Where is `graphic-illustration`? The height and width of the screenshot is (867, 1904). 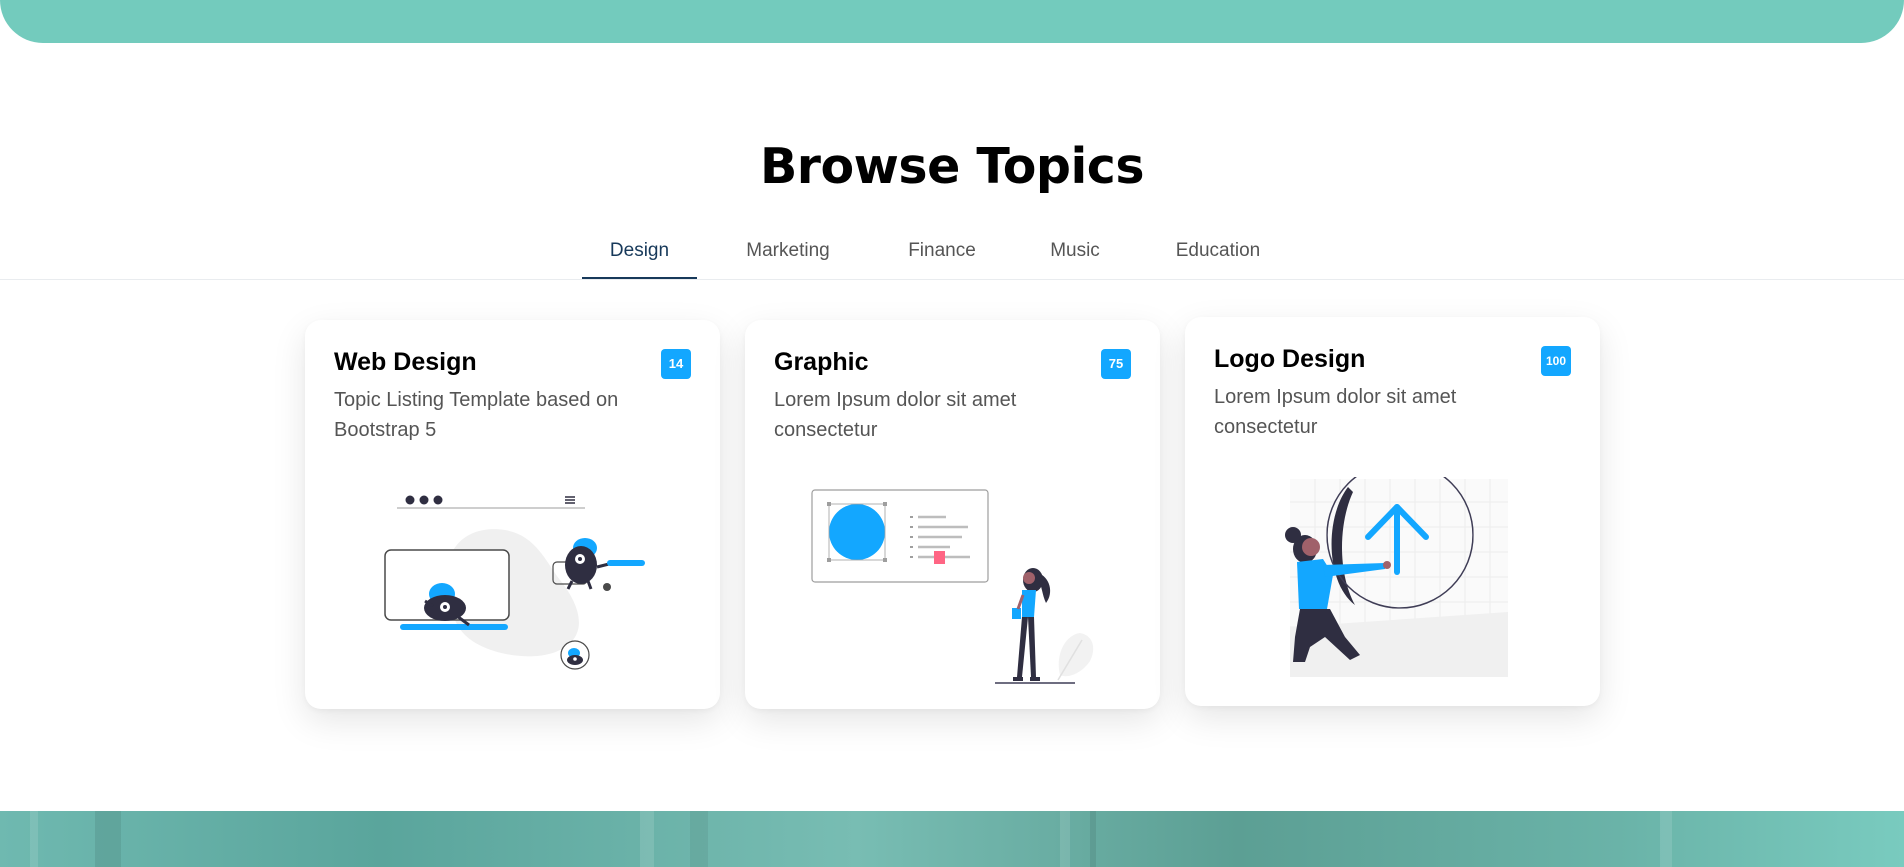
graphic-illustration is located at coordinates (952, 586).